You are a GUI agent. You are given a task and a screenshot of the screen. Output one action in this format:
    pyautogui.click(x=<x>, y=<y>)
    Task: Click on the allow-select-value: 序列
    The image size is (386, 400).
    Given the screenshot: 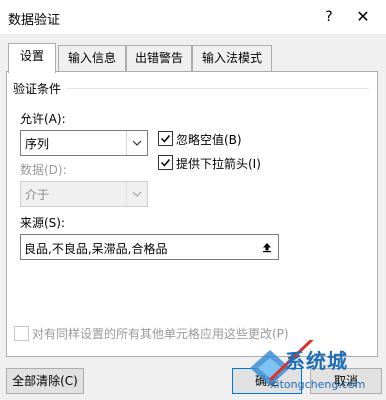 What is the action you would take?
    pyautogui.click(x=37, y=144)
    